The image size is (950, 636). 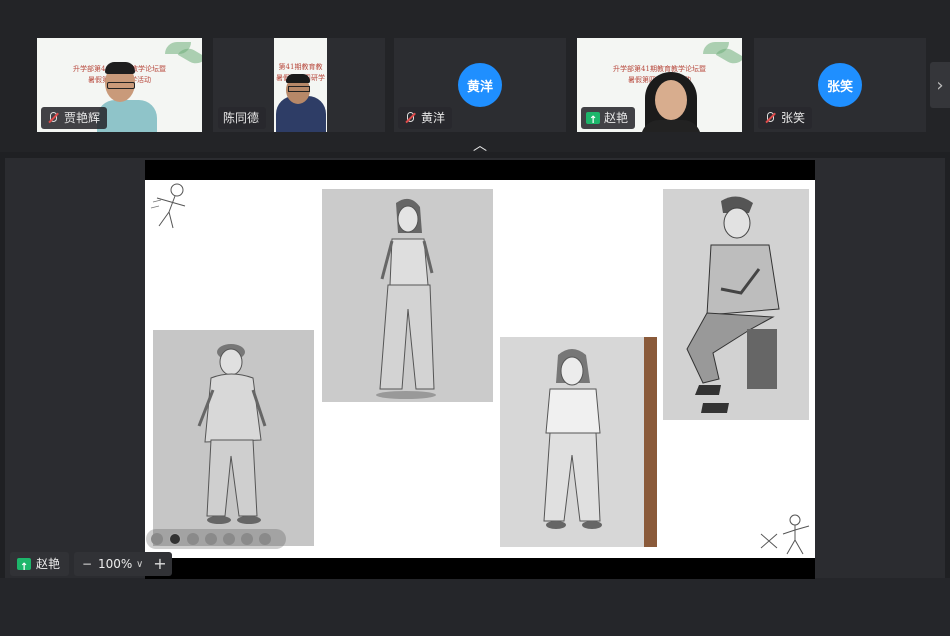 What do you see at coordinates (157, 539) in the screenshot?
I see `pointer-icon` at bounding box center [157, 539].